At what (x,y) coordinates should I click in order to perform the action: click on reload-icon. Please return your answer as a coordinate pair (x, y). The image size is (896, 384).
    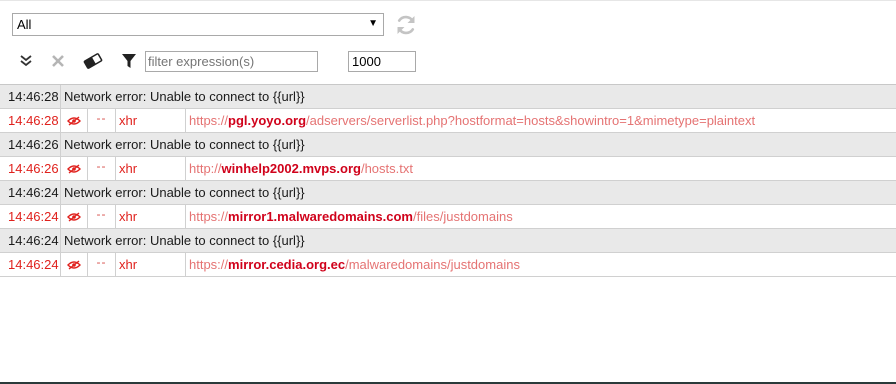
    Looking at the image, I should click on (406, 25).